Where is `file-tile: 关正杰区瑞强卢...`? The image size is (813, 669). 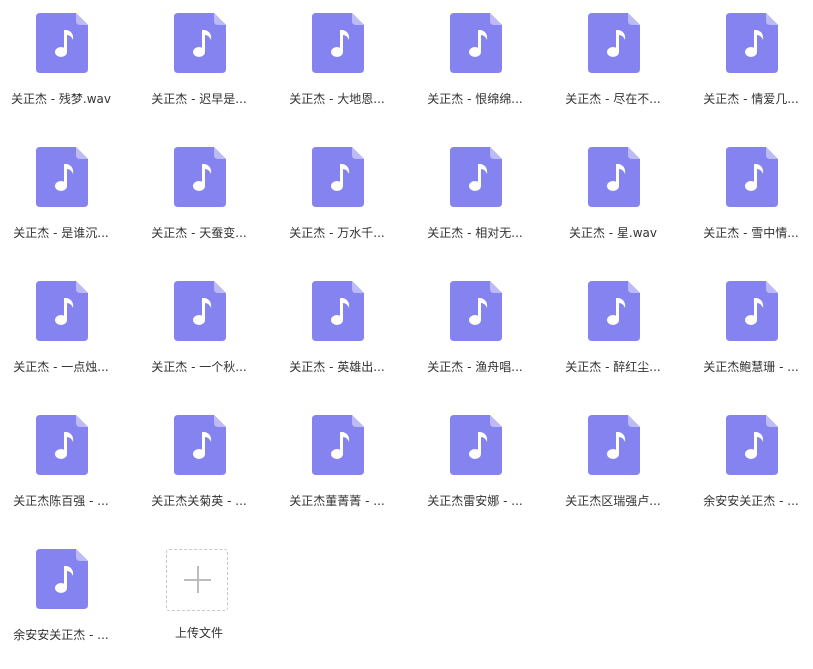 file-tile: 关正杰区瑞强卢... is located at coordinates (613, 475).